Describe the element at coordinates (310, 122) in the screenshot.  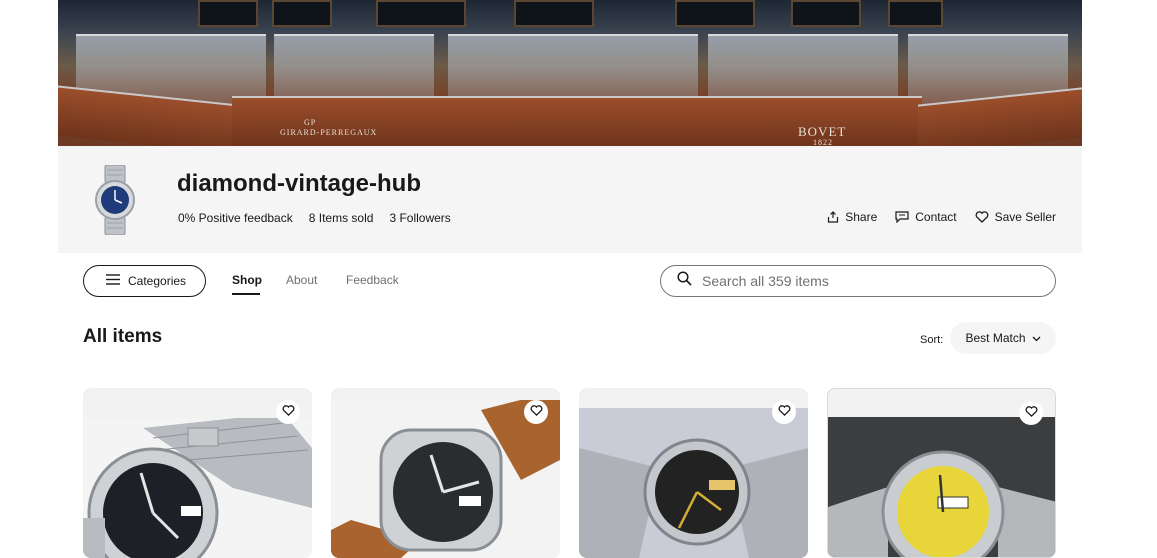
I see `banner-brand-mark: GP` at that location.